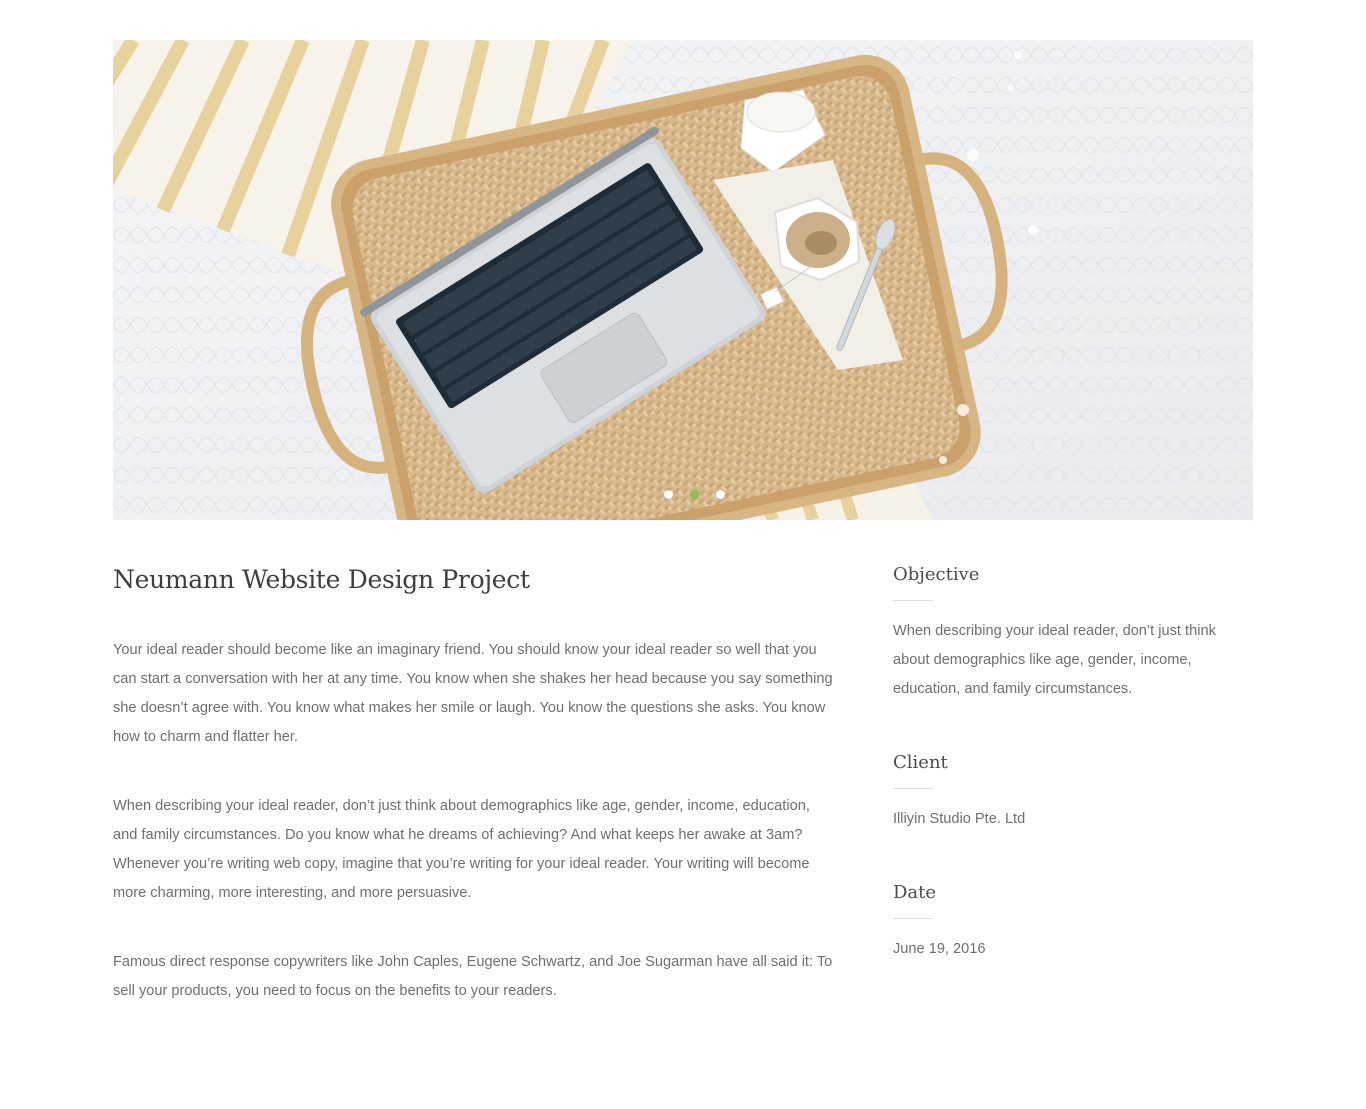 The height and width of the screenshot is (1109, 1366). What do you see at coordinates (1073, 921) in the screenshot?
I see `date-block: Date June 19, 2016` at bounding box center [1073, 921].